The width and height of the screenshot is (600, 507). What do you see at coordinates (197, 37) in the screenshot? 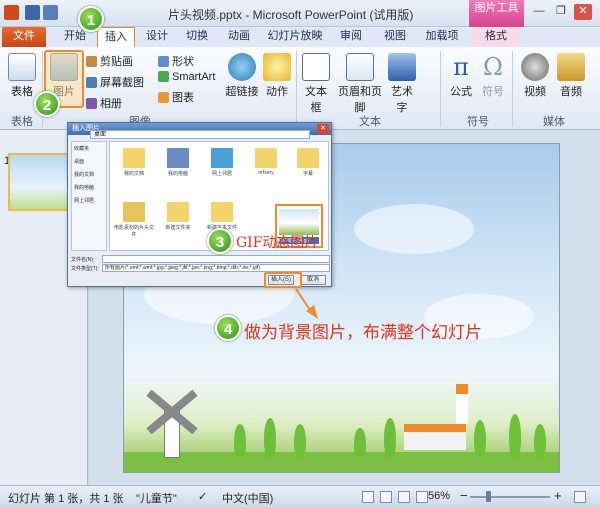
I see `tab-transitions: 切换` at bounding box center [197, 37].